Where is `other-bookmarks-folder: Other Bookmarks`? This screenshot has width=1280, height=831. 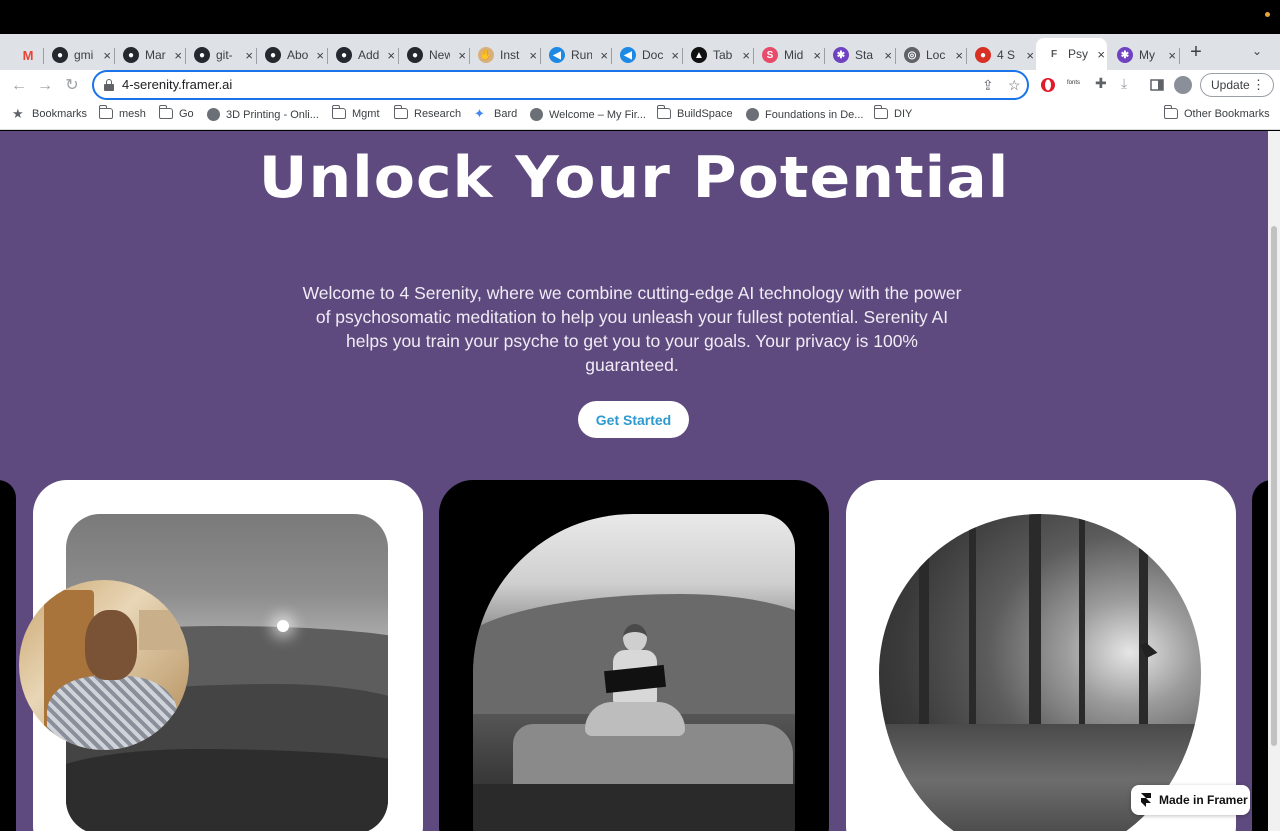
other-bookmarks-folder: Other Bookmarks is located at coordinates (1216, 112).